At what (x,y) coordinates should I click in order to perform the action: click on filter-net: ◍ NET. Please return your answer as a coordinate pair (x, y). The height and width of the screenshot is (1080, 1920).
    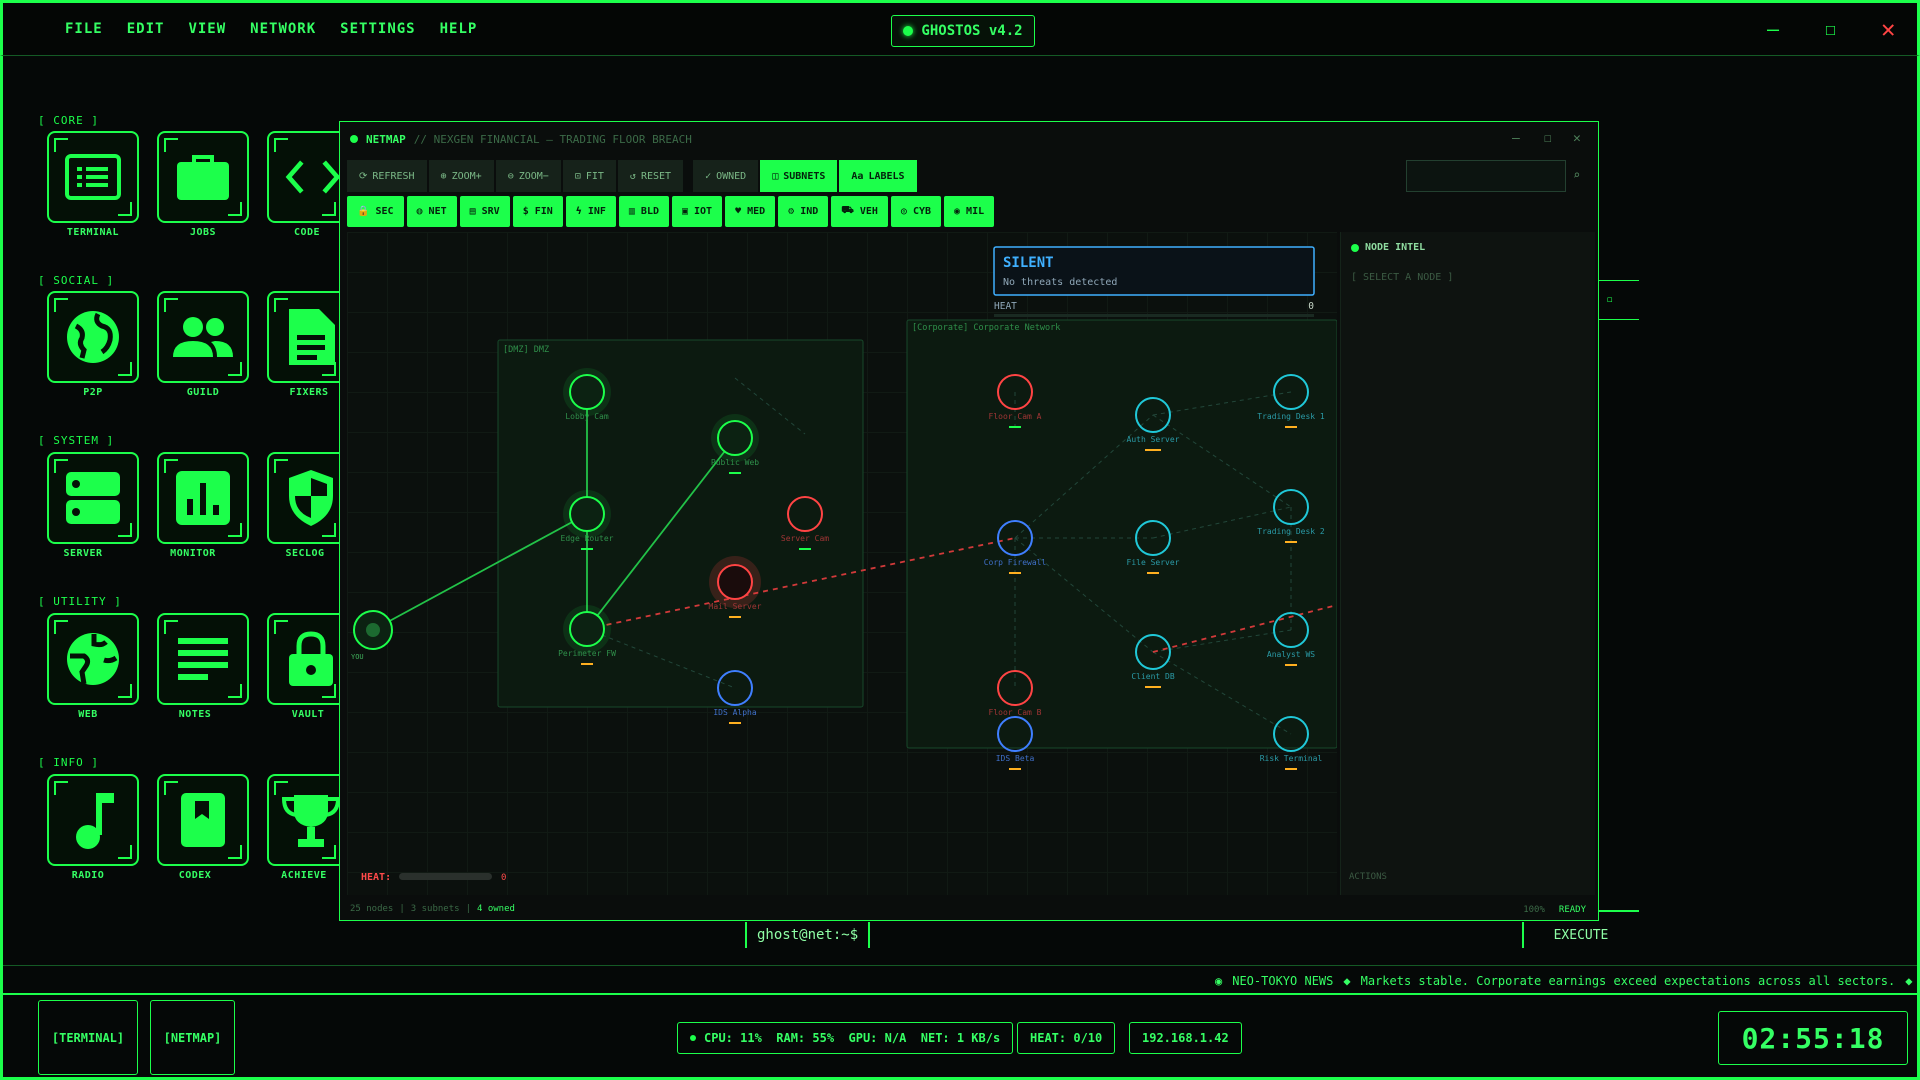
    Looking at the image, I should click on (431, 211).